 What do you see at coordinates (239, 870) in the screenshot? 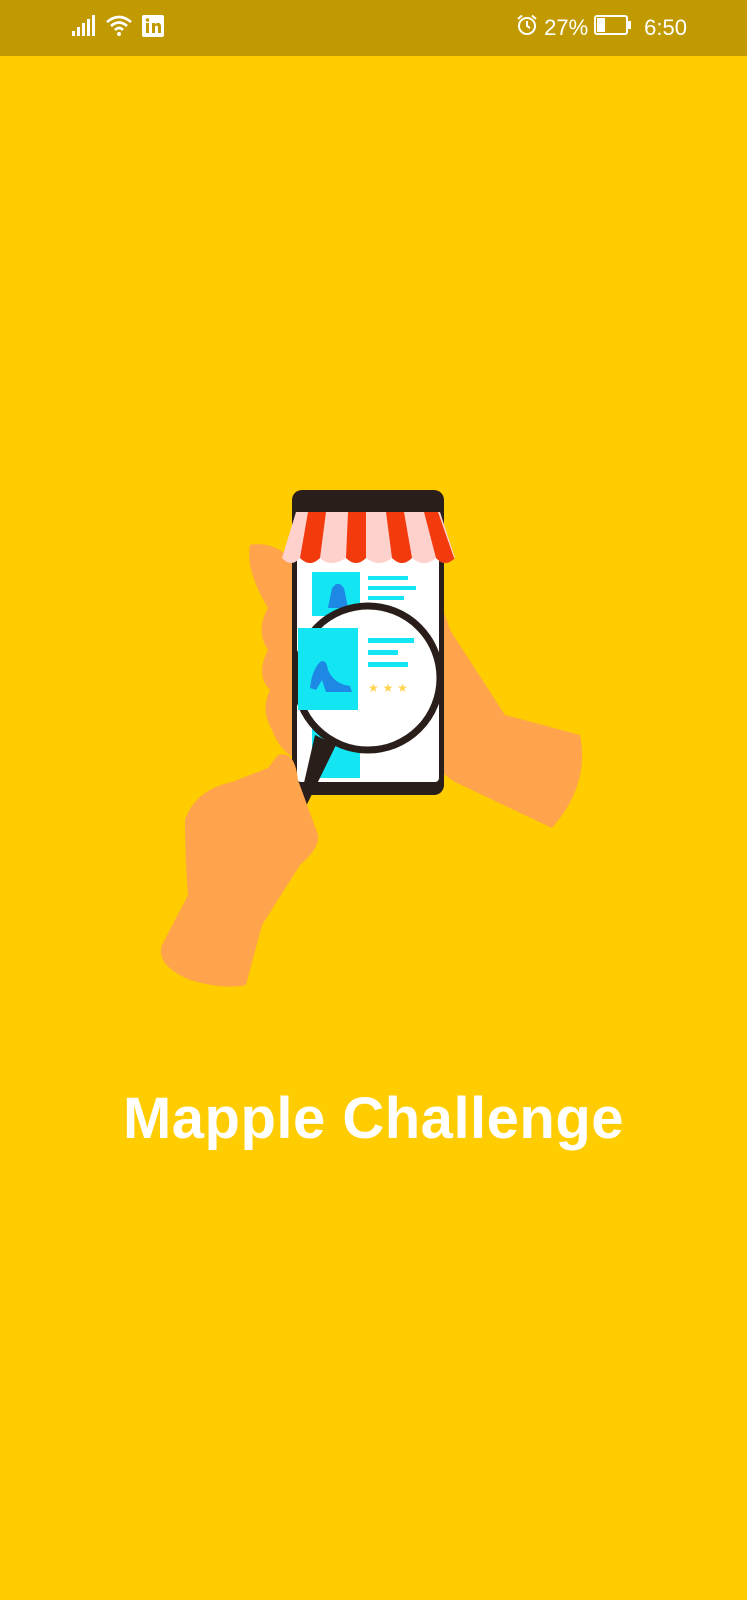
I see `front-hand` at bounding box center [239, 870].